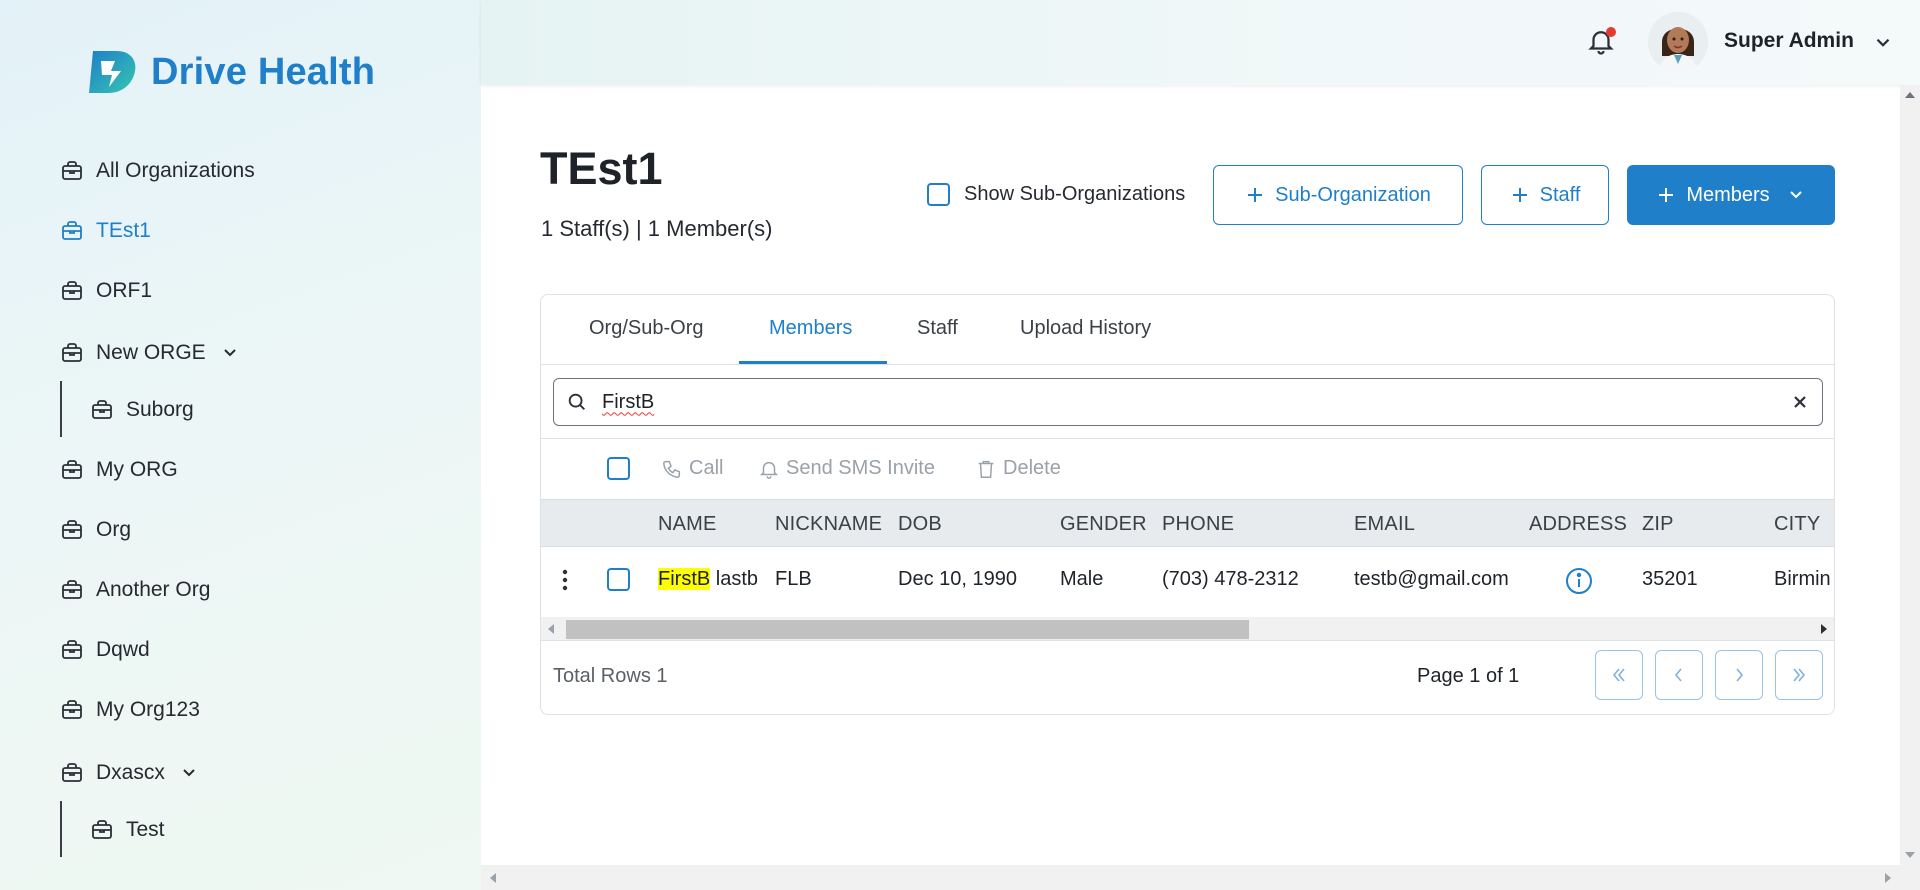 This screenshot has width=1920, height=890. Describe the element at coordinates (157, 171) in the screenshot. I see `sidebar-item-all-organizations: All Organizations` at that location.